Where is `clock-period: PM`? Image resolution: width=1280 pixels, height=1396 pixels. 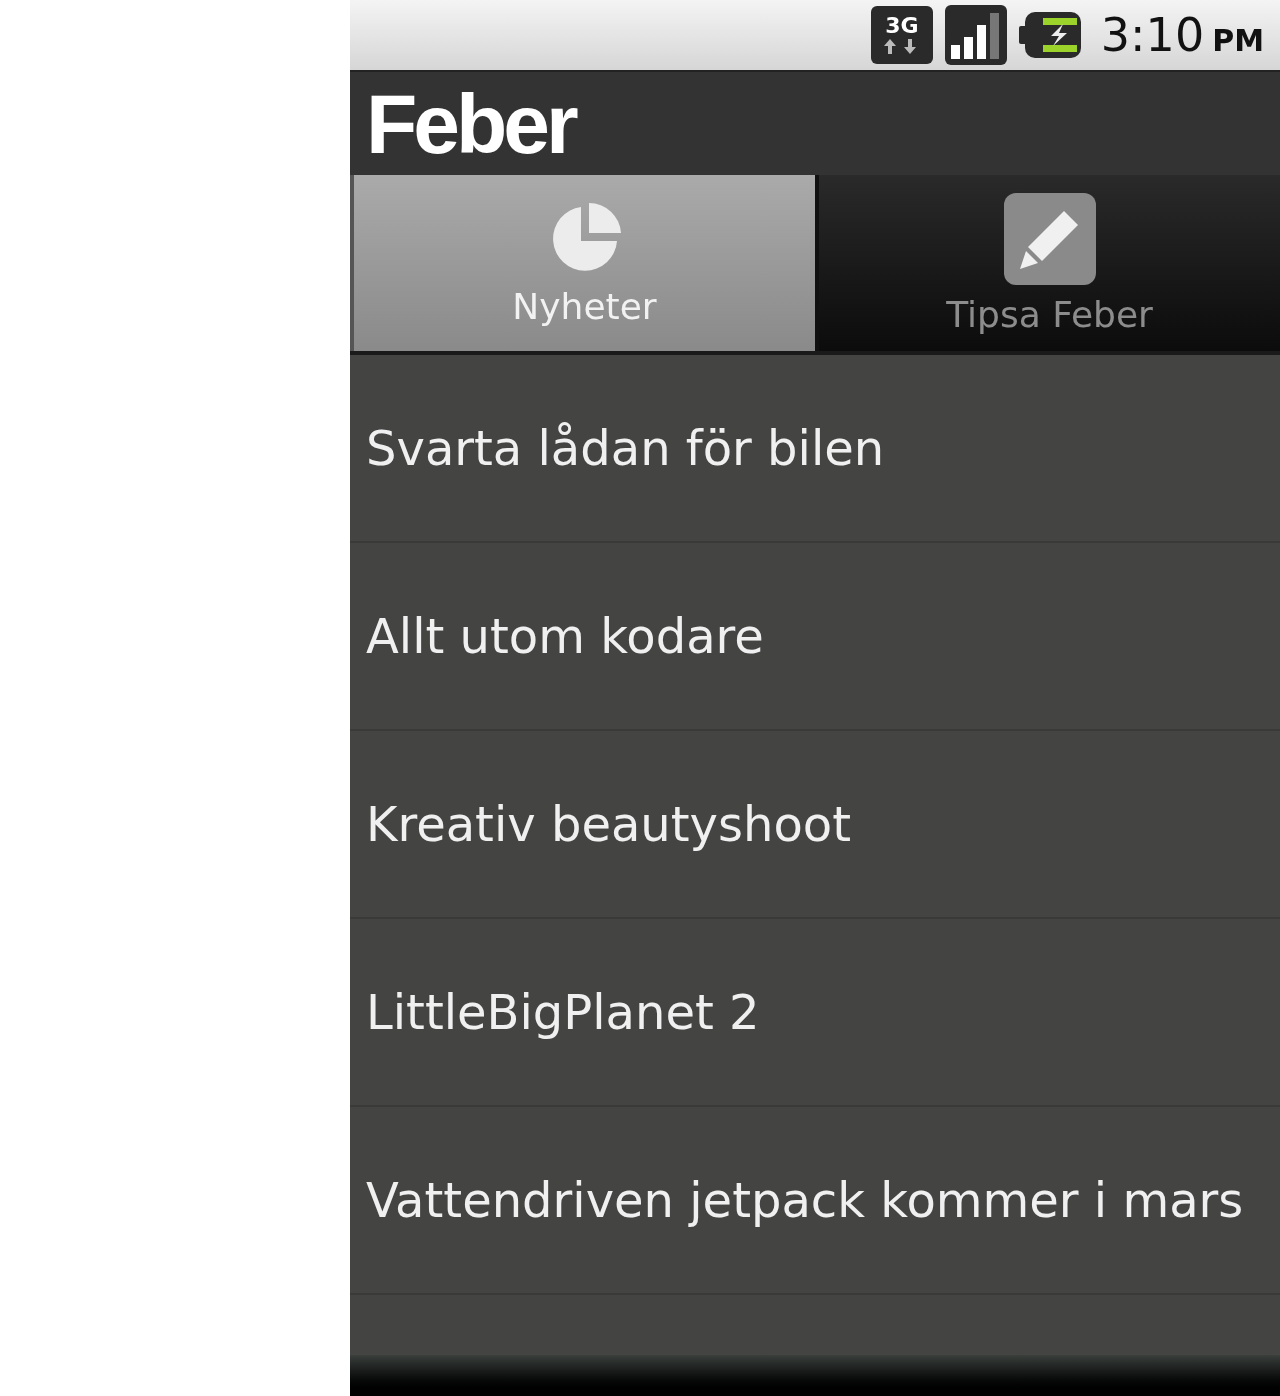
clock-period: PM is located at coordinates (1238, 41).